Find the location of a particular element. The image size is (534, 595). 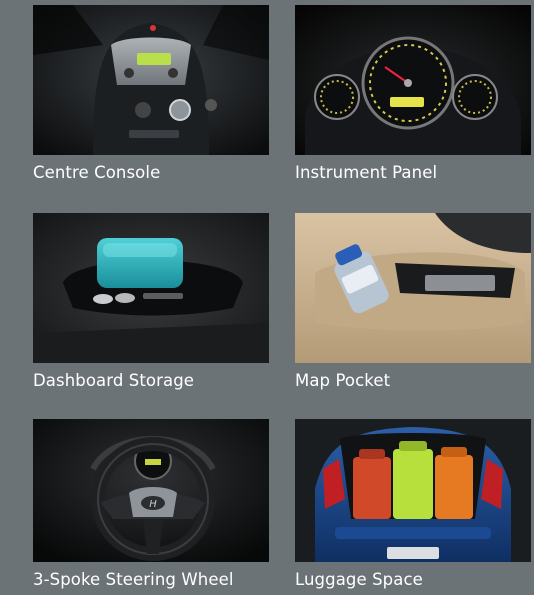

feature-card-map-pocket: Map Pocket is located at coordinates (413, 302).